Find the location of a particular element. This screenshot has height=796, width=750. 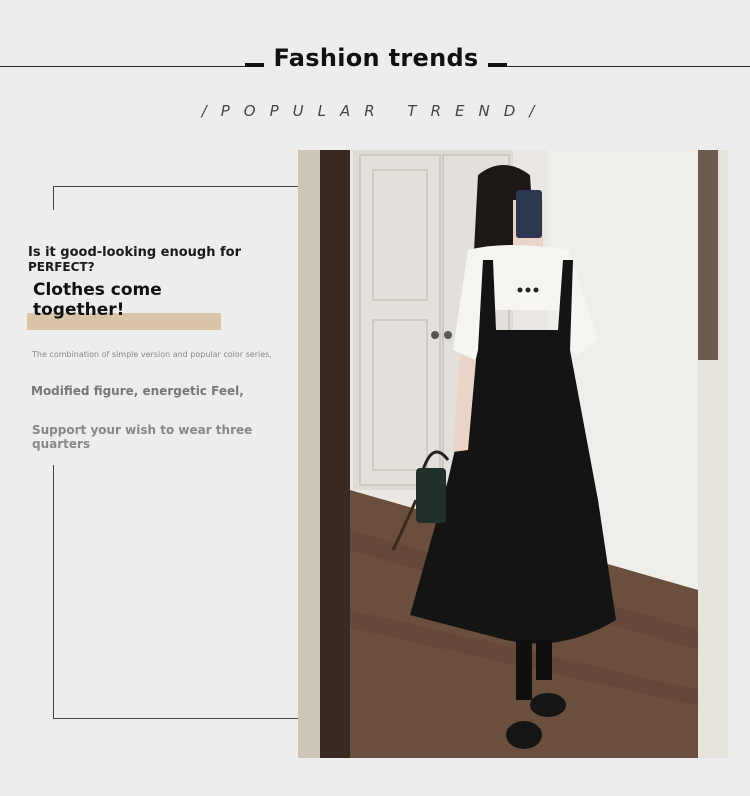

header-line-left is located at coordinates (122, 66).